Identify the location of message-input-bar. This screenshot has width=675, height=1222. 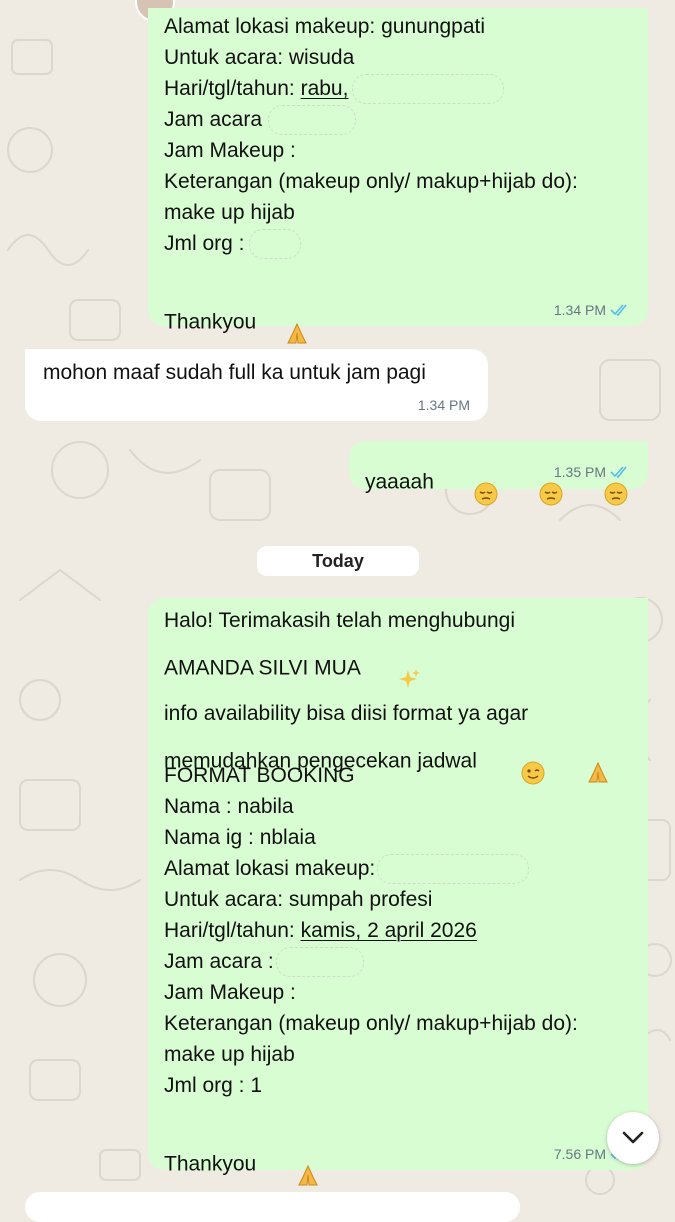
(272, 1207).